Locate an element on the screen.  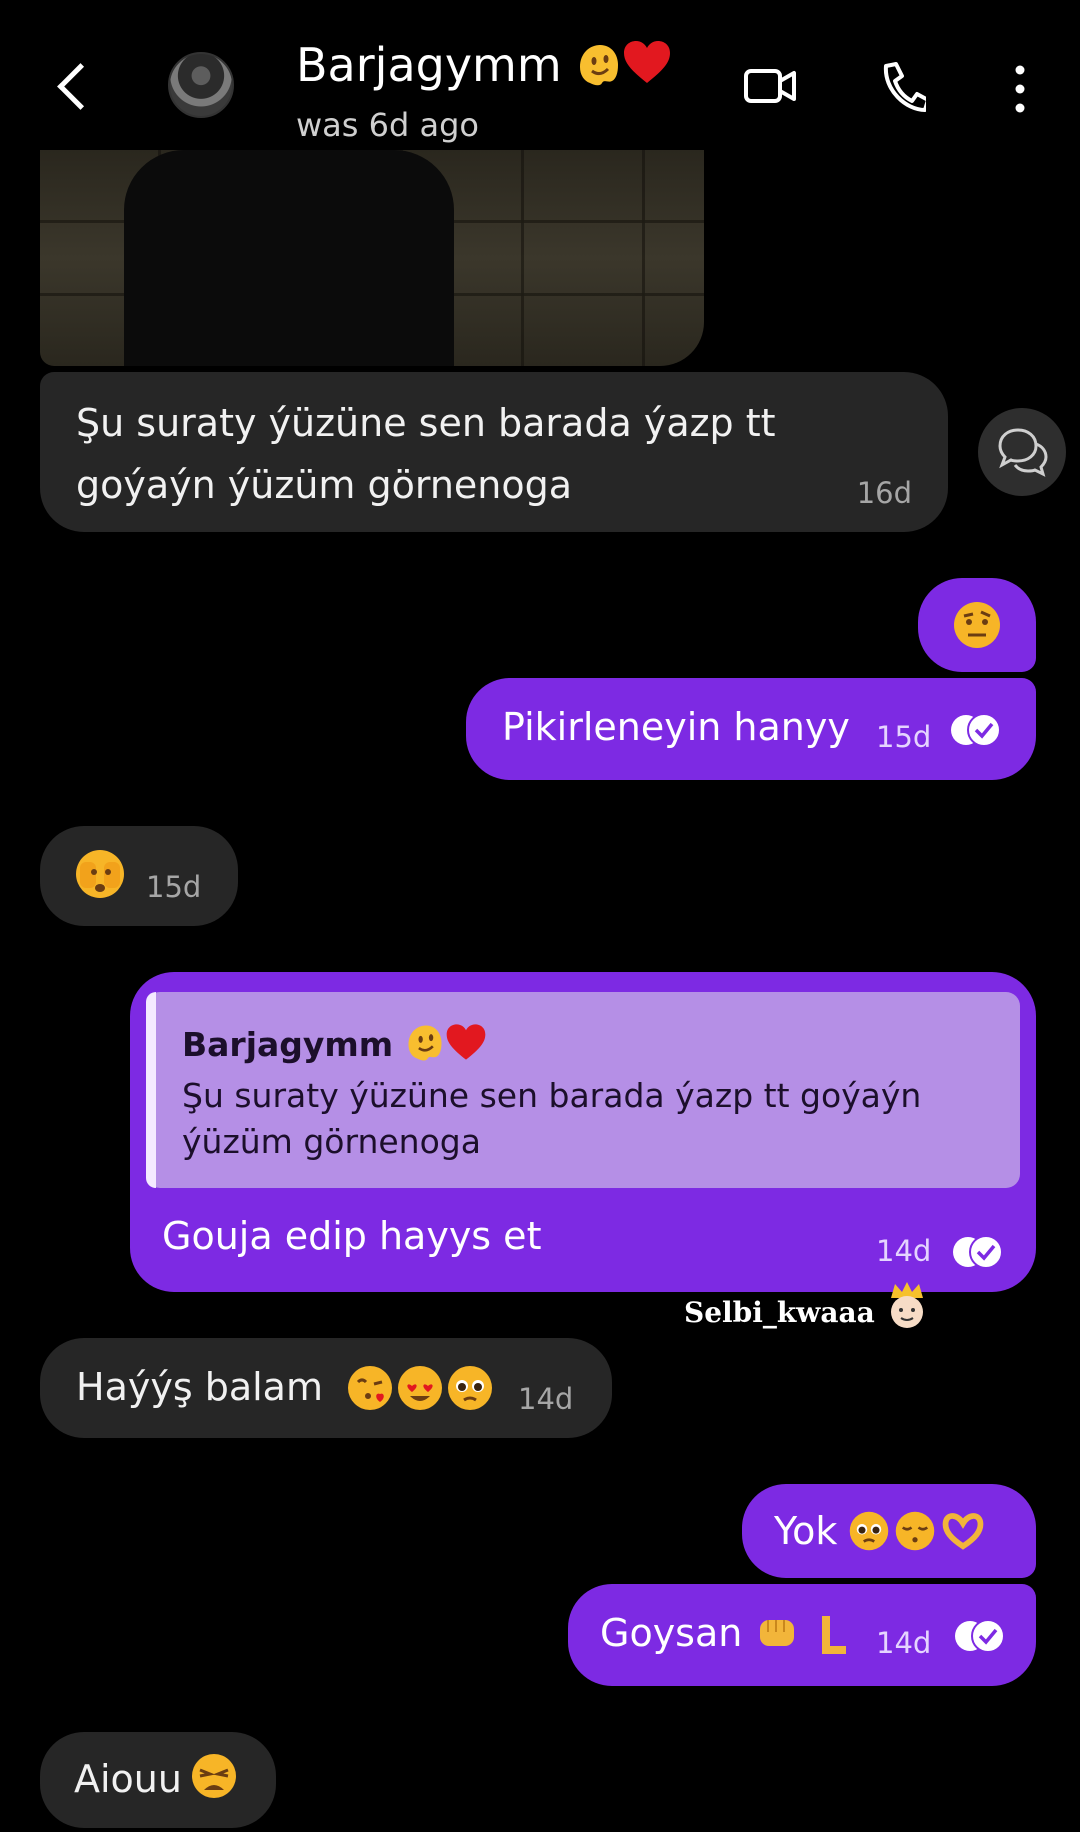
quoted-text: ýüzüm görnenoga is located at coordinates (331, 1141).